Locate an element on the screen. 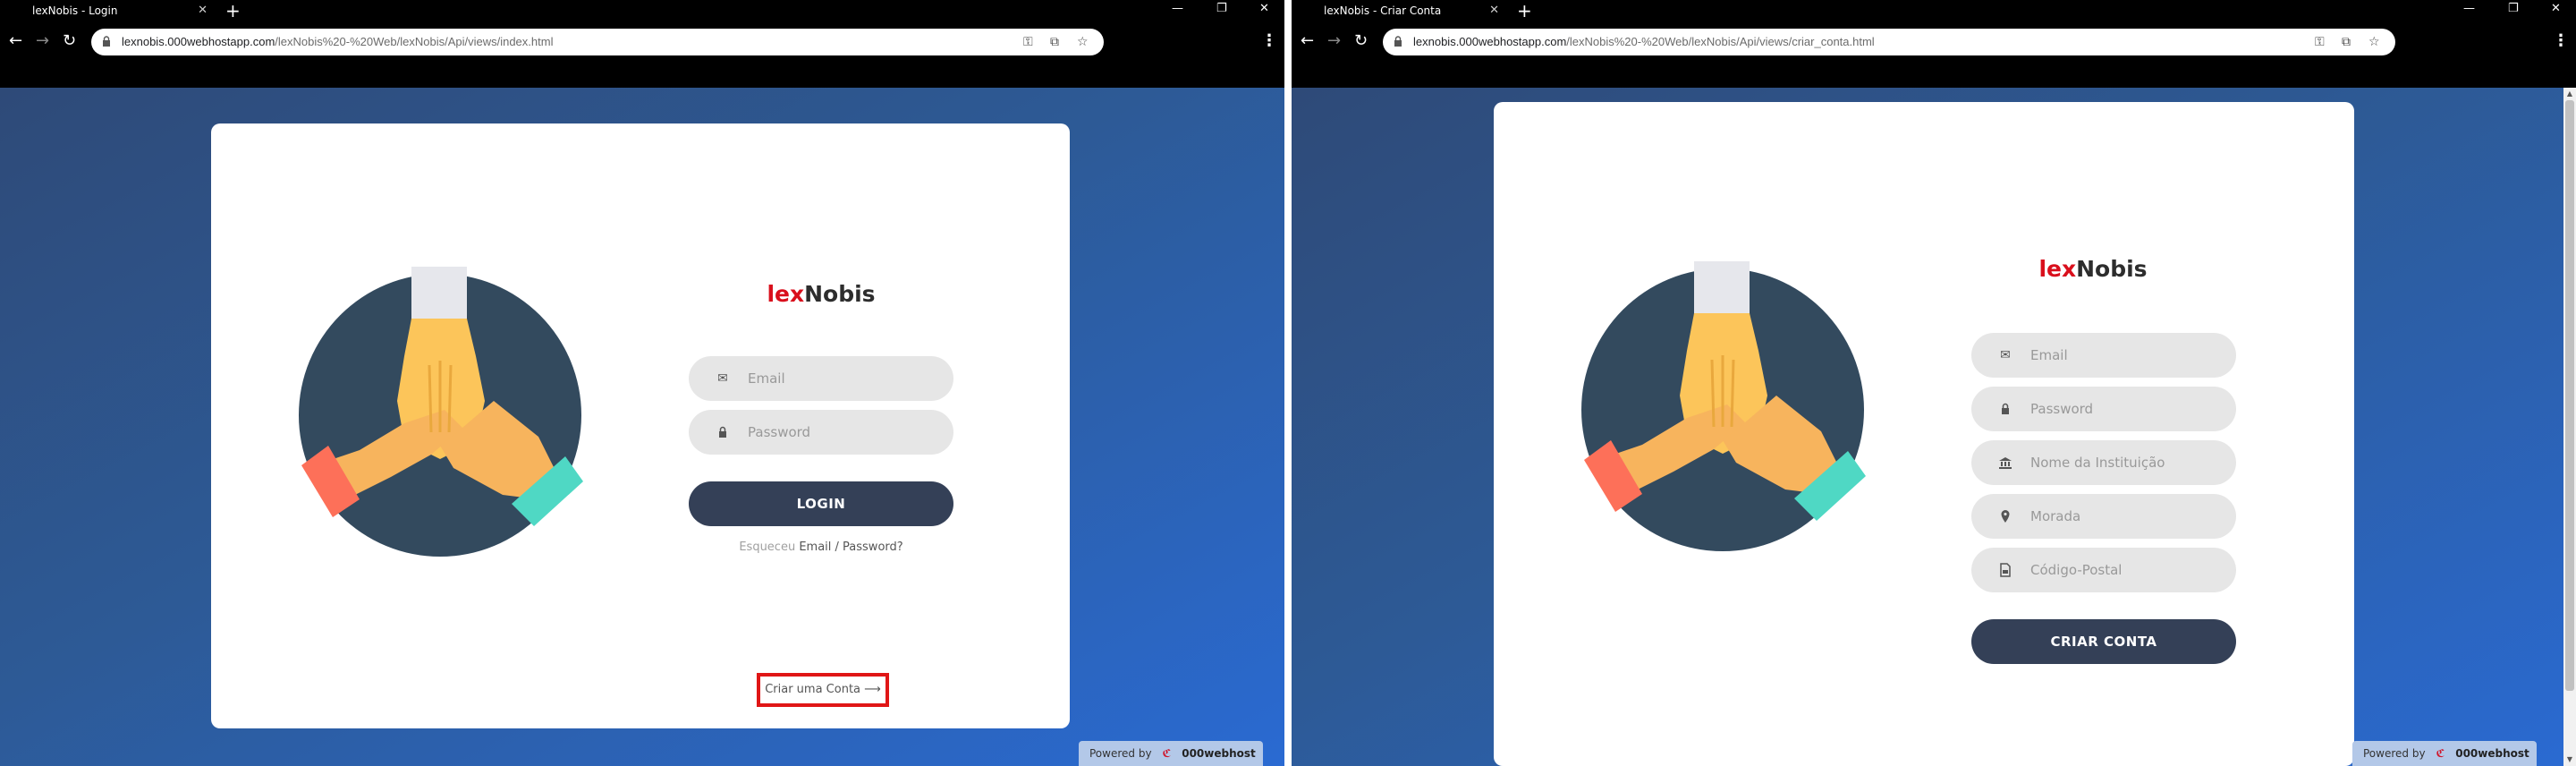 This screenshot has width=2576, height=766. create-account-button: CRIAR CONTA is located at coordinates (2103, 641).